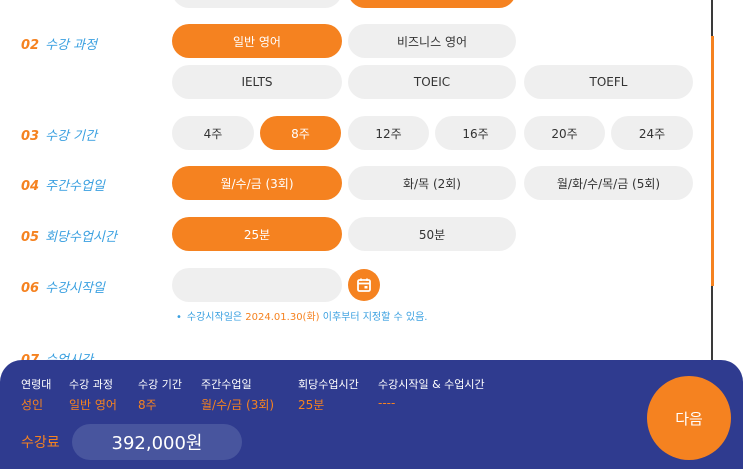 This screenshot has height=469, width=743. Describe the element at coordinates (40, 443) in the screenshot. I see `fee-label: 수강료` at that location.